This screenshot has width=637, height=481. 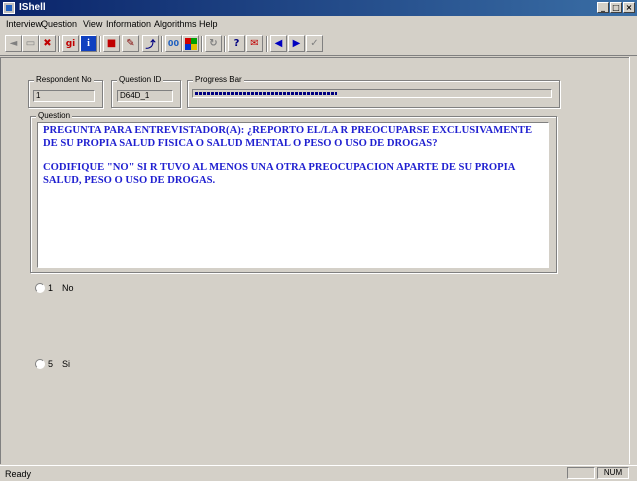 I want to click on option-si-label: Si, so click(x=66, y=364).